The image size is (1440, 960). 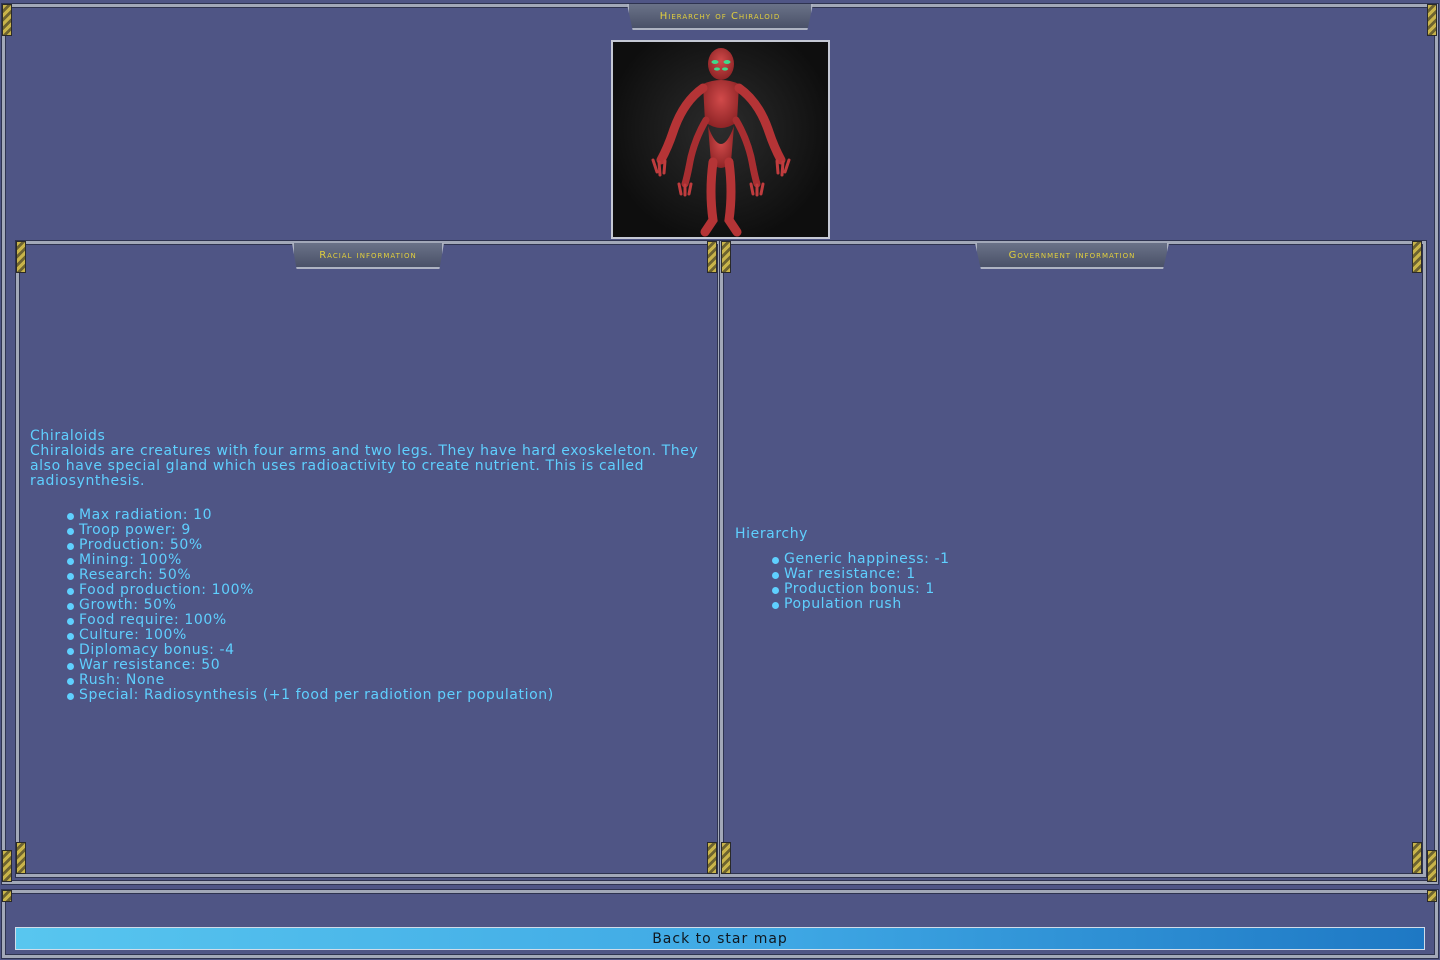 I want to click on list-item: Food production: 100%, so click(x=388, y=590).